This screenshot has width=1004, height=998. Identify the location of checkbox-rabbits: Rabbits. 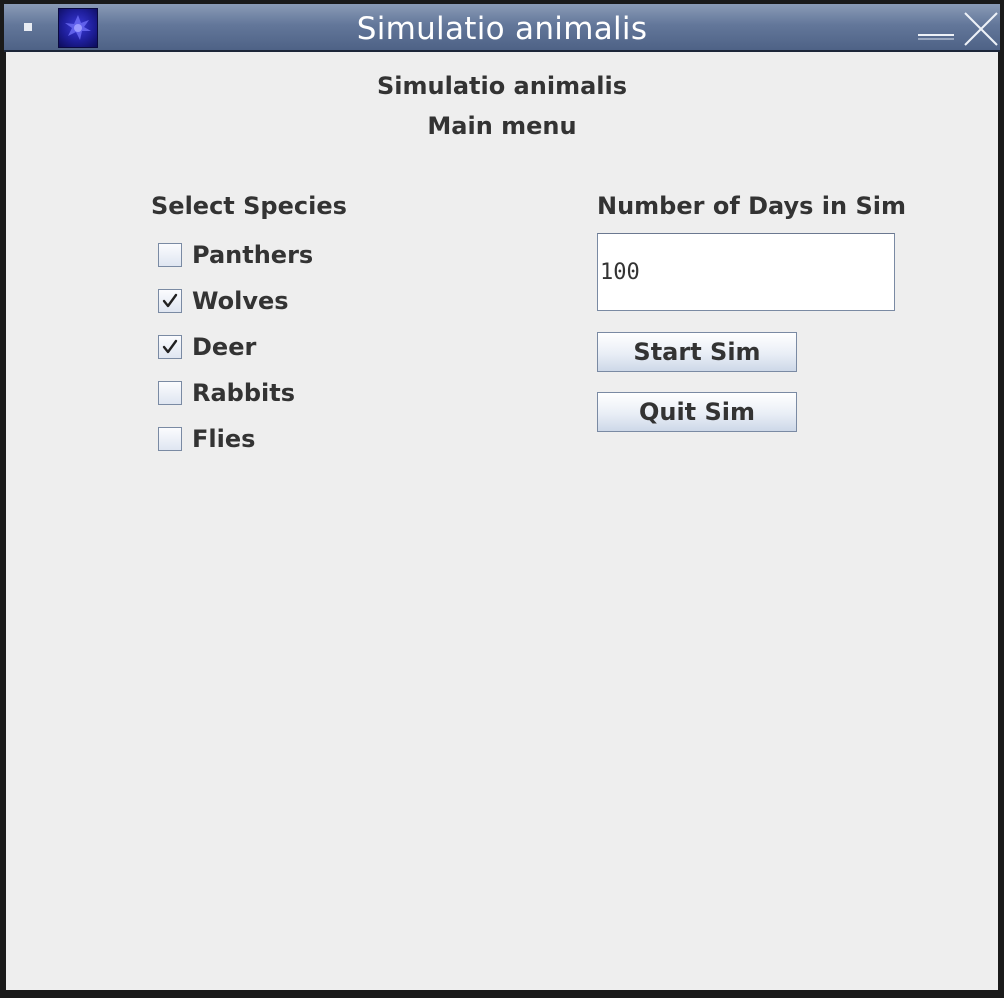
(226, 393).